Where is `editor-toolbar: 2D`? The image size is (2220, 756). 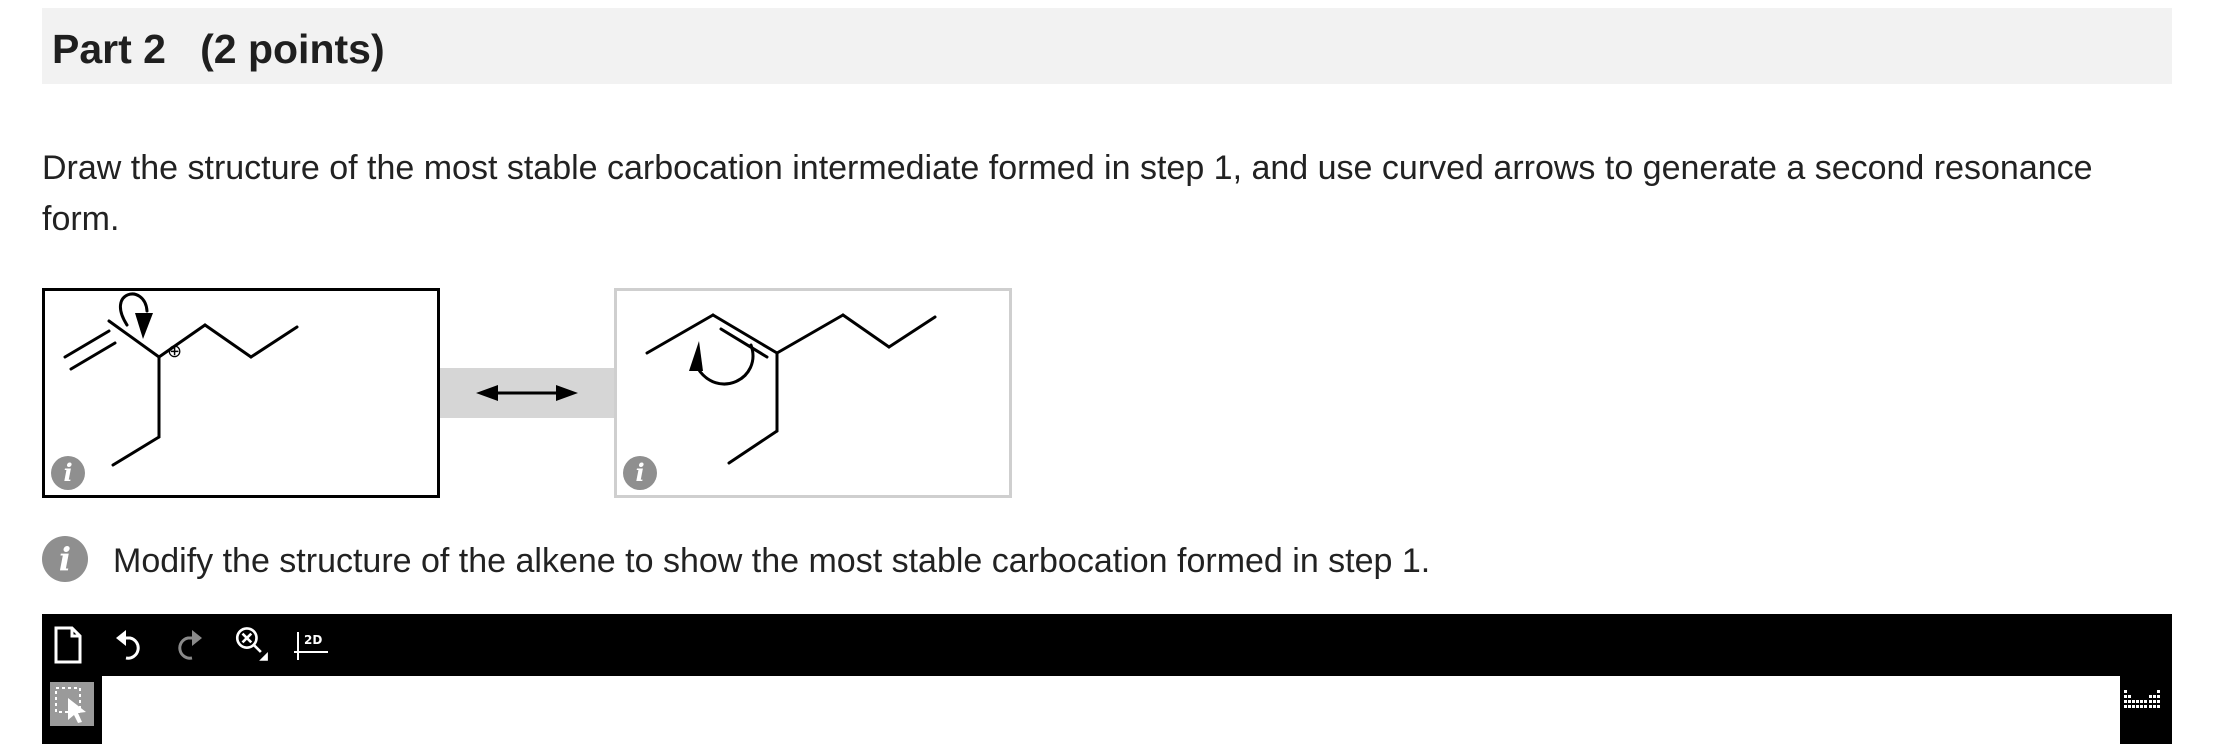 editor-toolbar: 2D is located at coordinates (1107, 644).